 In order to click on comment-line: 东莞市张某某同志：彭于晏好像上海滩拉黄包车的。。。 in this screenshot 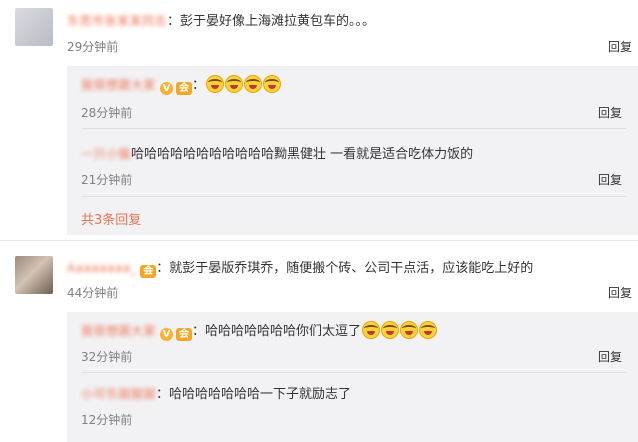, I will do `click(221, 19)`.